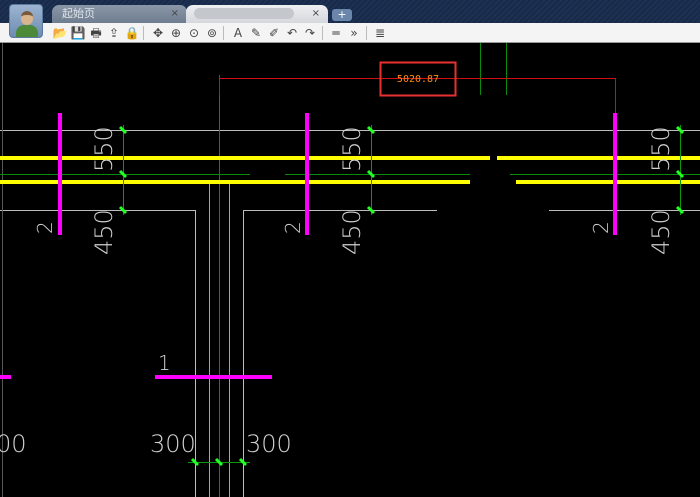 The image size is (700, 497). Describe the element at coordinates (26, 21) in the screenshot. I see `avatar` at that location.